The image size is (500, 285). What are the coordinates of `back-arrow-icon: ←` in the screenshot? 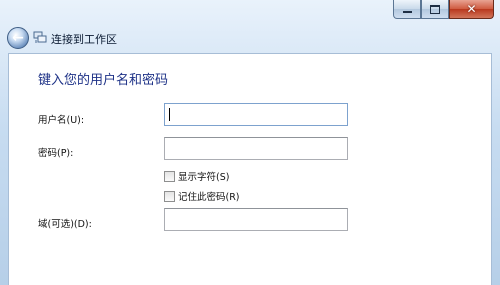 It's located at (18, 38).